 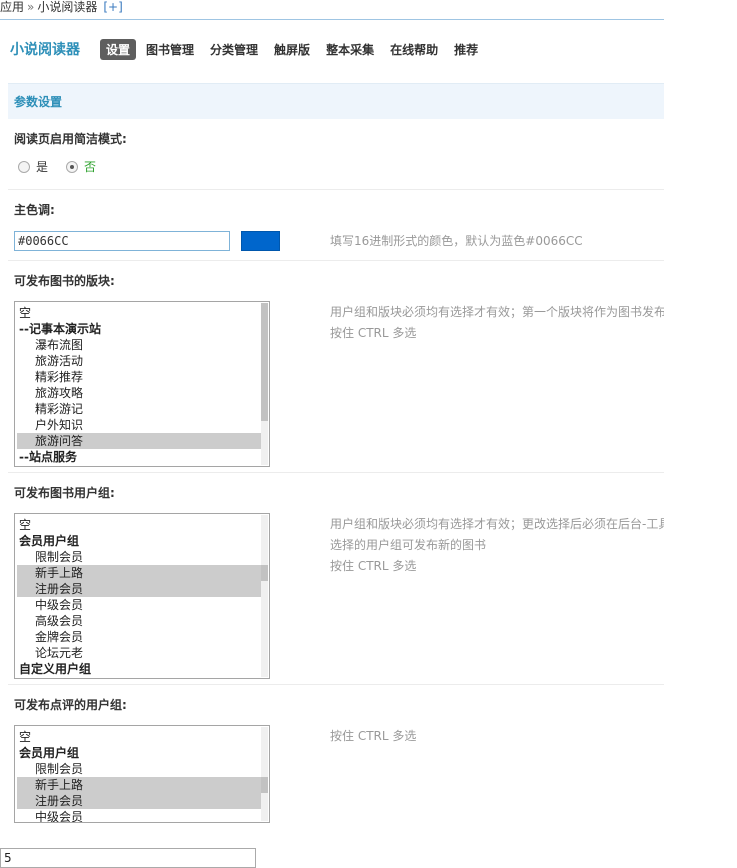 What do you see at coordinates (64, 281) in the screenshot?
I see `forums-label: 可发布图书的版块:` at bounding box center [64, 281].